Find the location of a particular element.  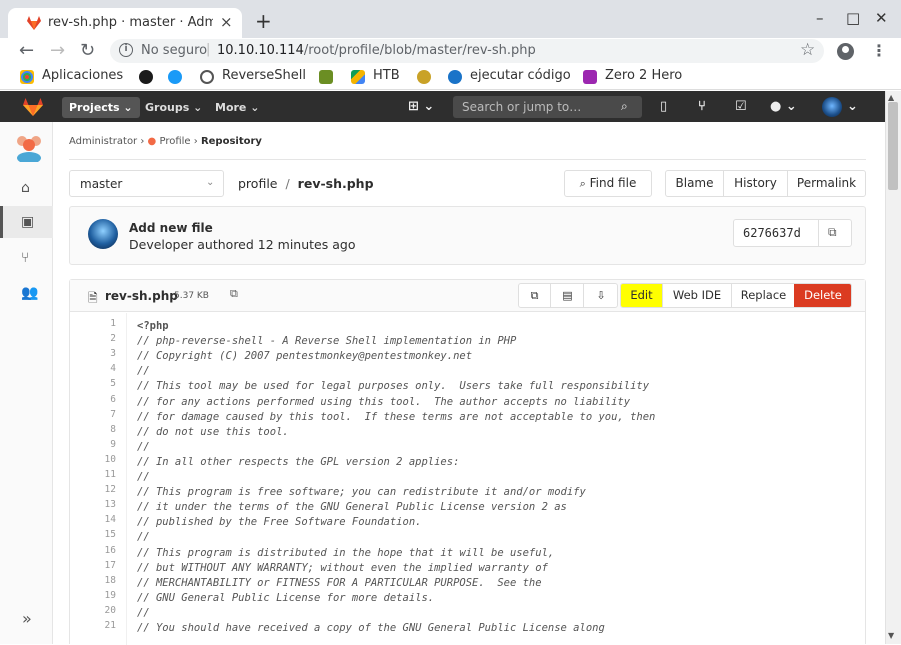

find-file-button: ⌕ Find file is located at coordinates (608, 183).